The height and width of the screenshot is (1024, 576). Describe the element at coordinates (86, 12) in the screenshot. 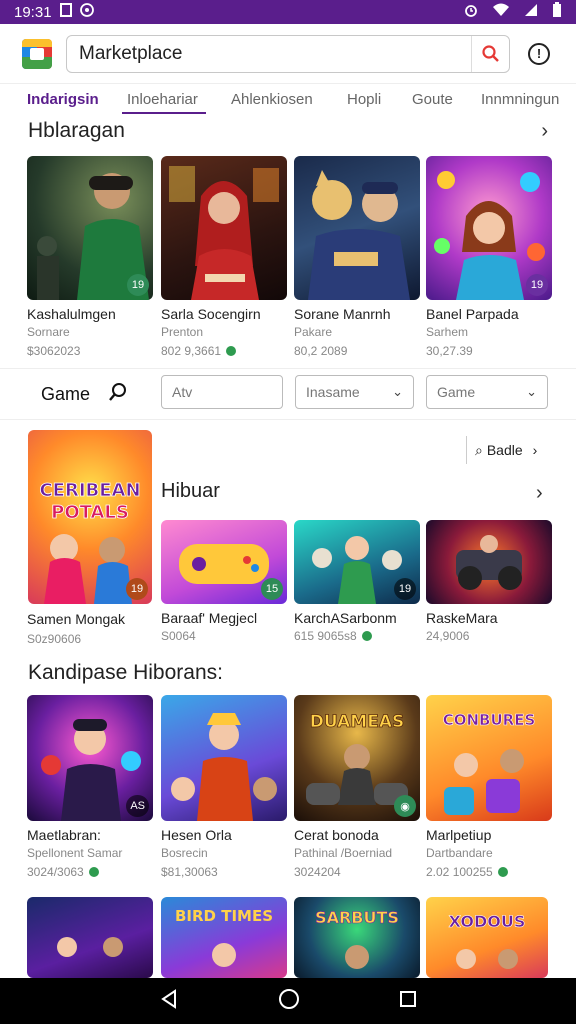

I see `at-icon` at that location.